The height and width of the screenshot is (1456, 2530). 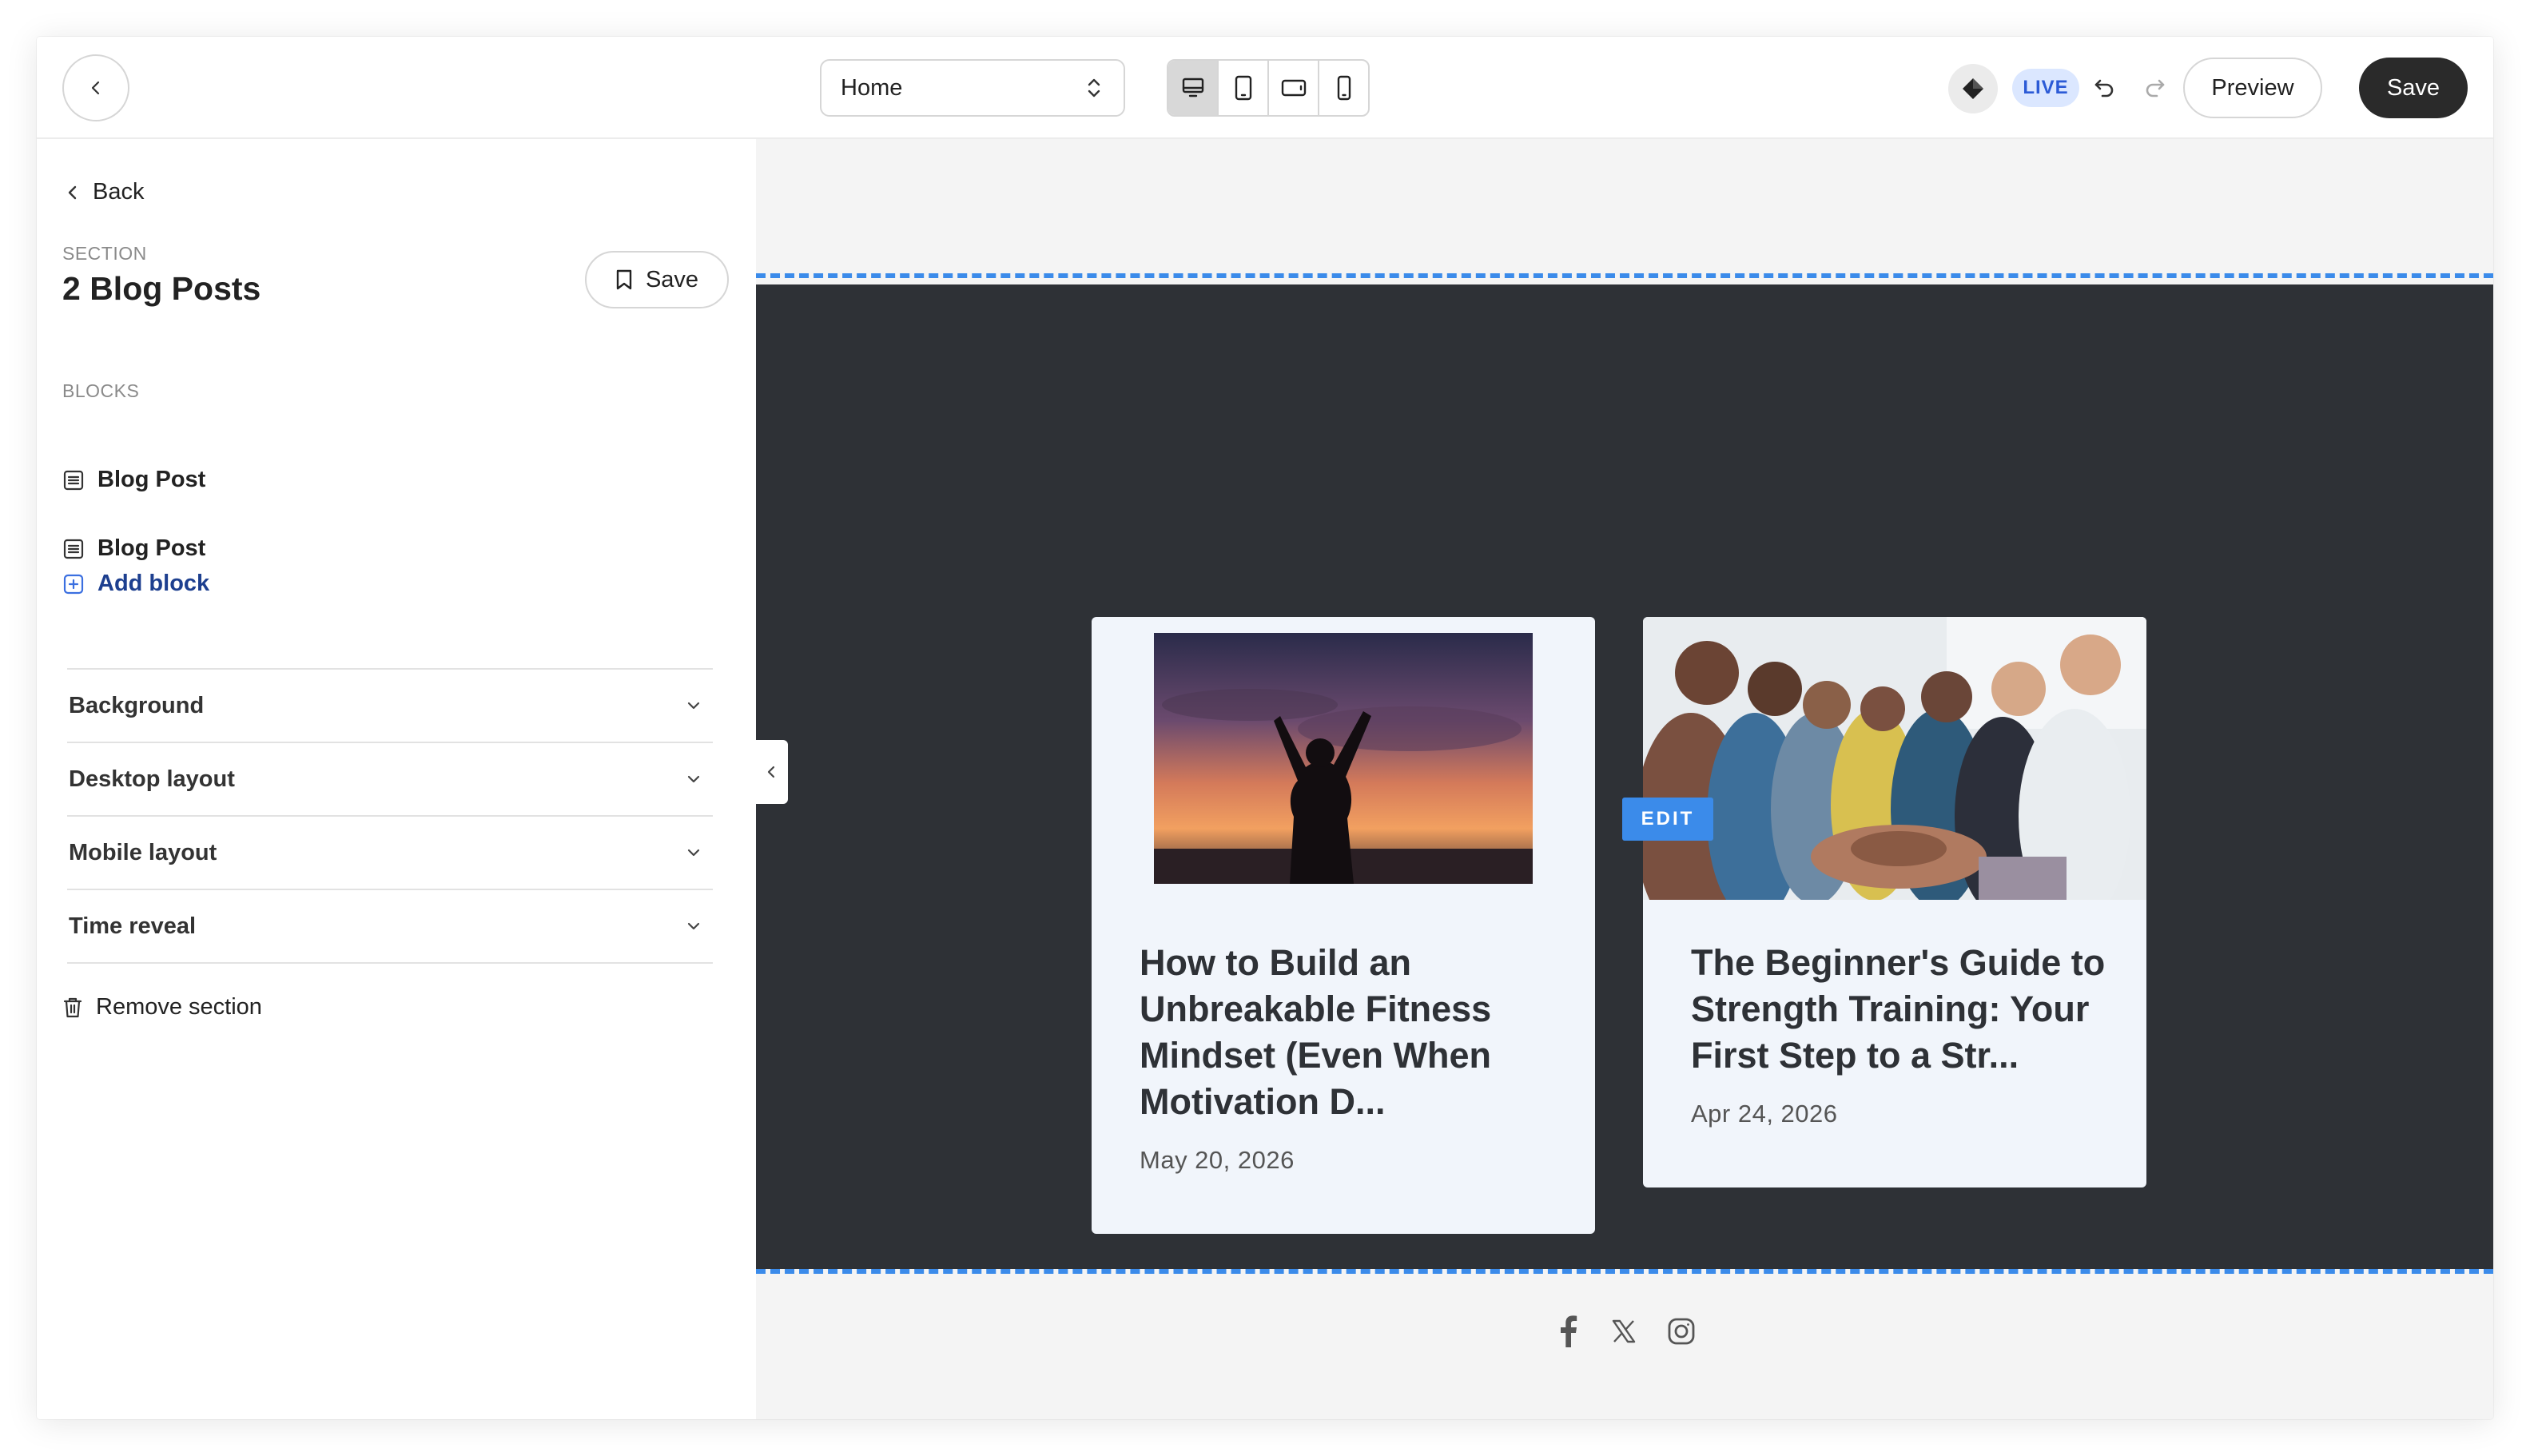 What do you see at coordinates (1624, 275) in the screenshot?
I see `selected-section-border-top` at bounding box center [1624, 275].